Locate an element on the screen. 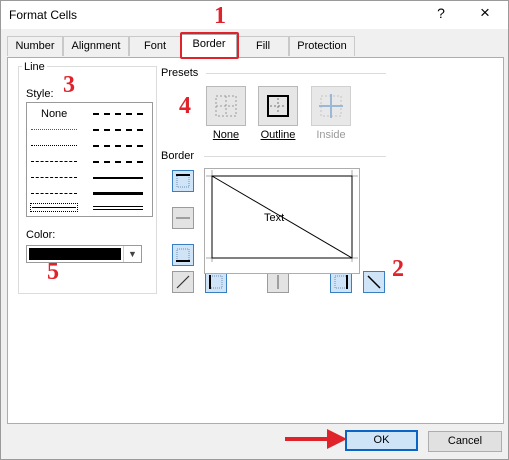  line-style-medium-dash-dot-dot is located at coordinates (118, 114).